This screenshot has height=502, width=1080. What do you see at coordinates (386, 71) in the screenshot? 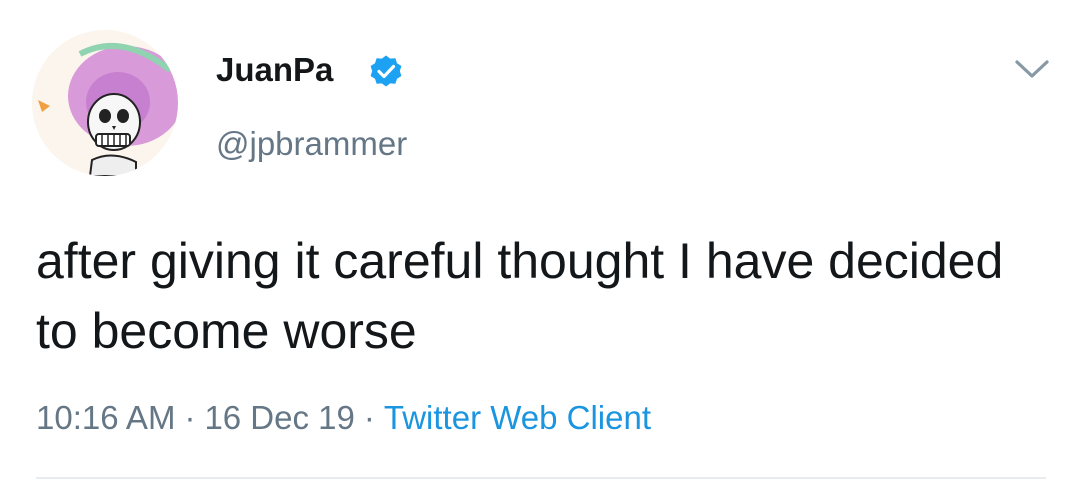
I see `verified-badge-icon` at bounding box center [386, 71].